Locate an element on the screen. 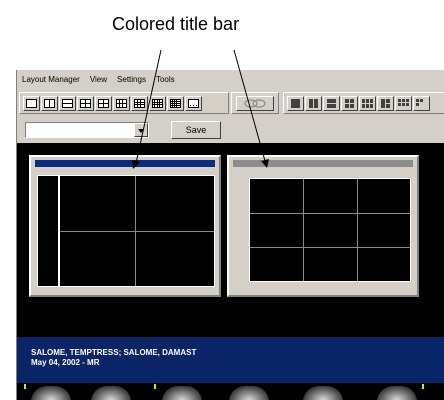  layout-toolbar is located at coordinates (230, 103).